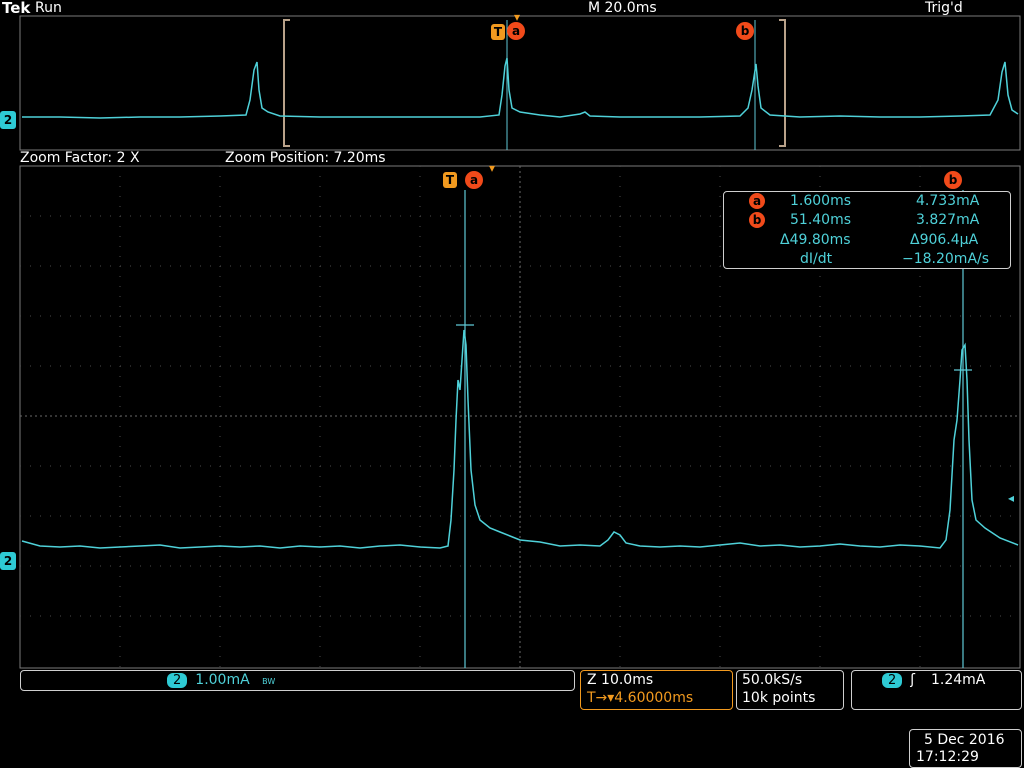 The width and height of the screenshot is (1024, 768). What do you see at coordinates (620, 680) in the screenshot?
I see `zoom-scale: Z 10.0ms` at bounding box center [620, 680].